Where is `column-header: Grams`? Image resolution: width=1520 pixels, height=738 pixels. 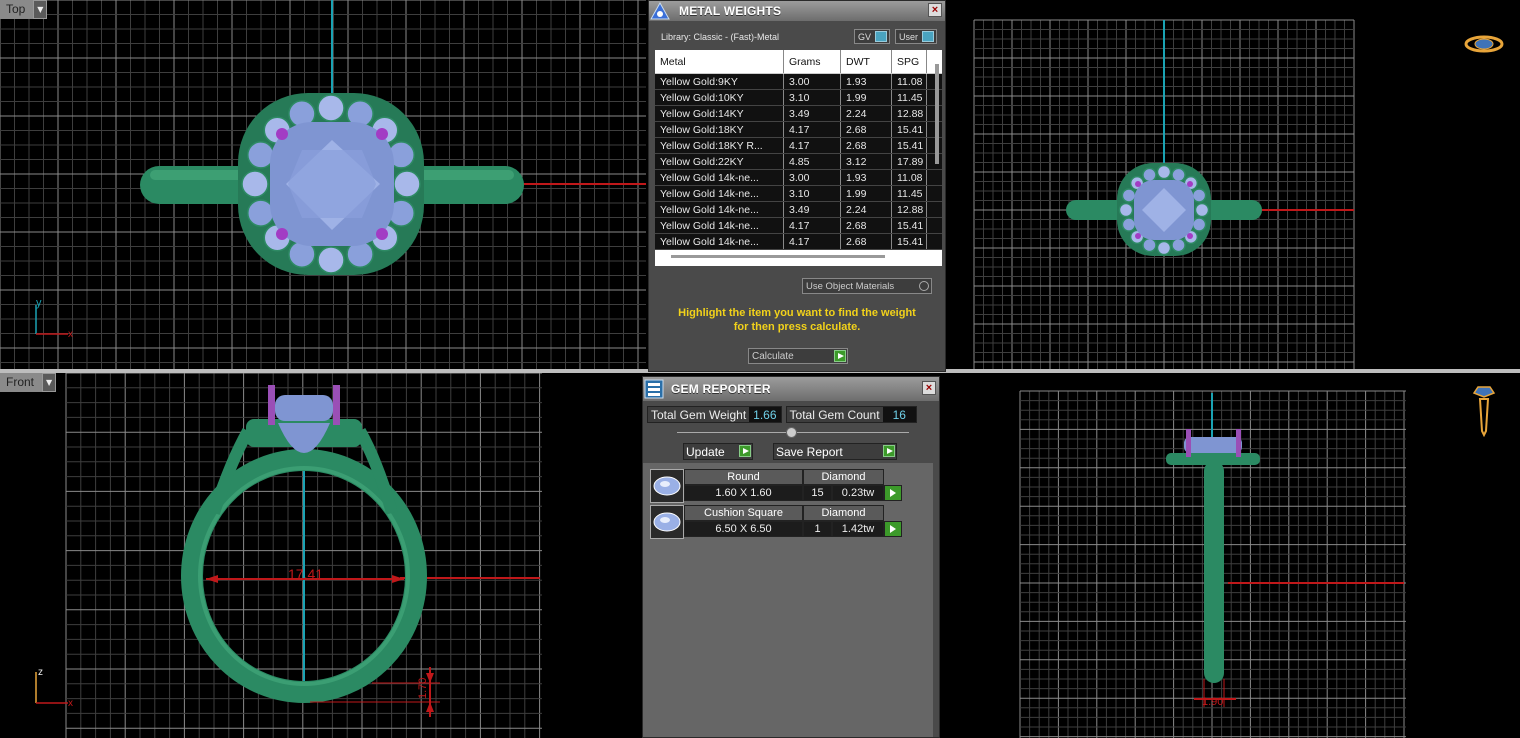
column-header: Grams is located at coordinates (812, 61).